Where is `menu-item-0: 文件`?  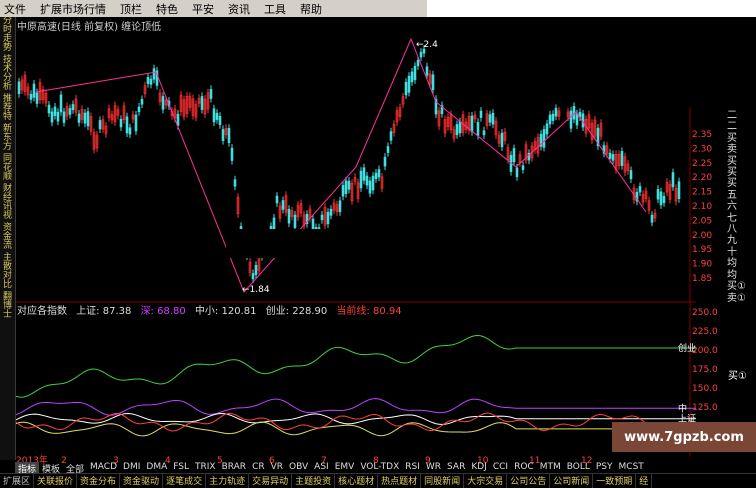 menu-item-0: 文件 is located at coordinates (16, 9).